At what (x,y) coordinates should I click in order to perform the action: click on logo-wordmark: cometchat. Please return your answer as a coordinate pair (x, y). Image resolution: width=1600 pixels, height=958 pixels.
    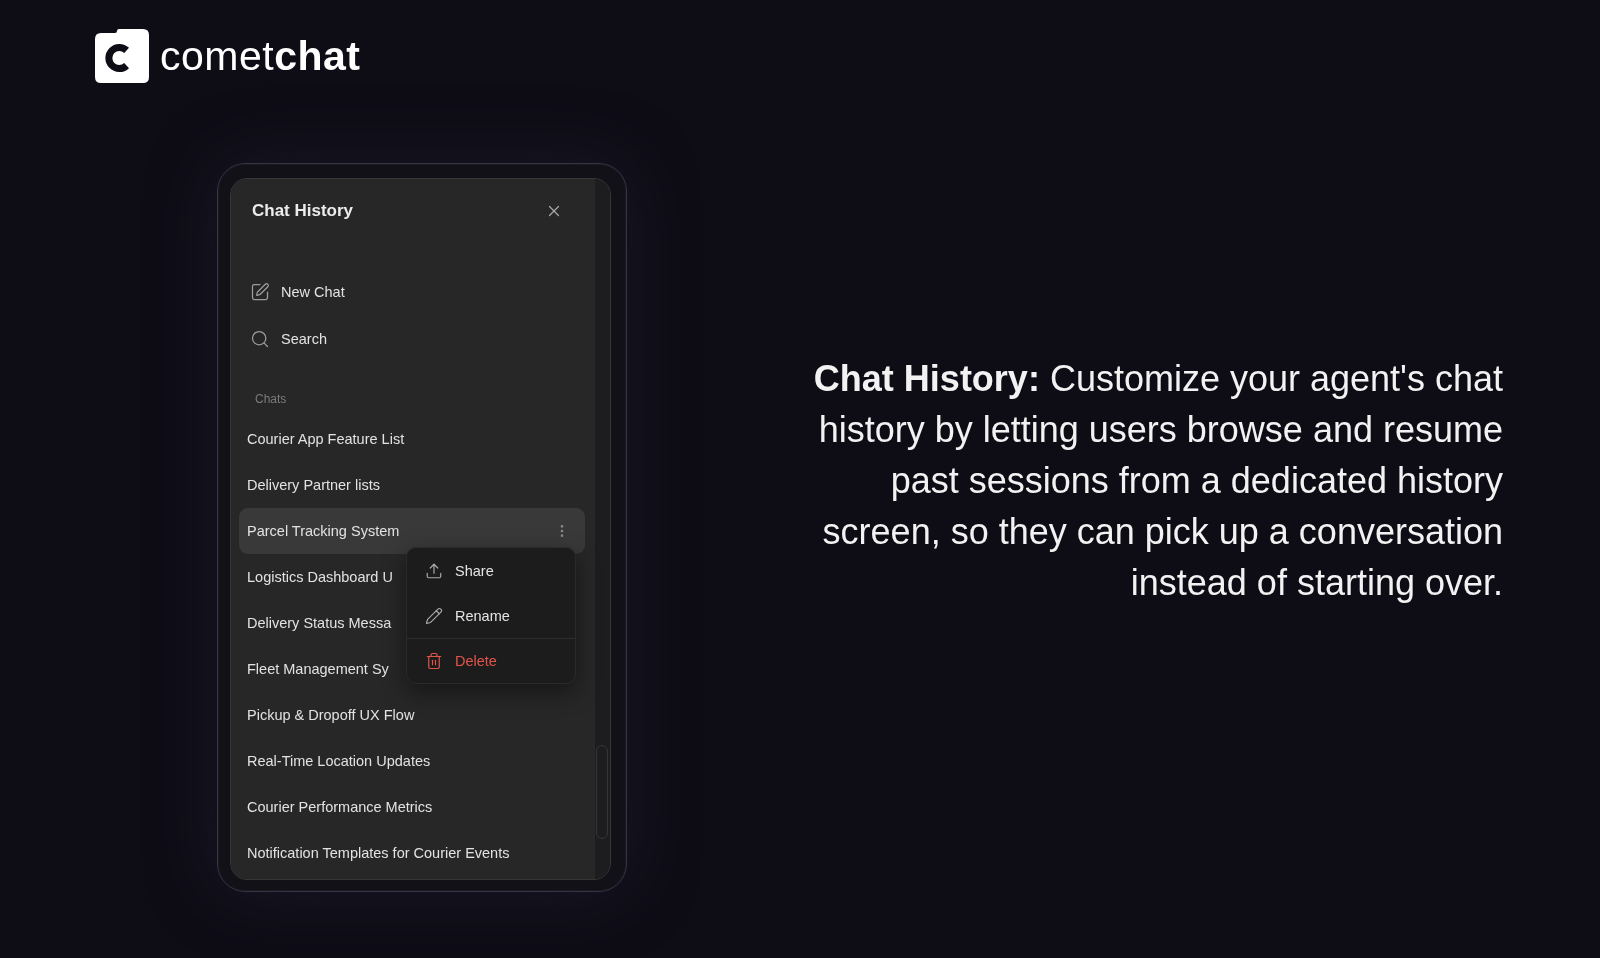
    Looking at the image, I should click on (260, 56).